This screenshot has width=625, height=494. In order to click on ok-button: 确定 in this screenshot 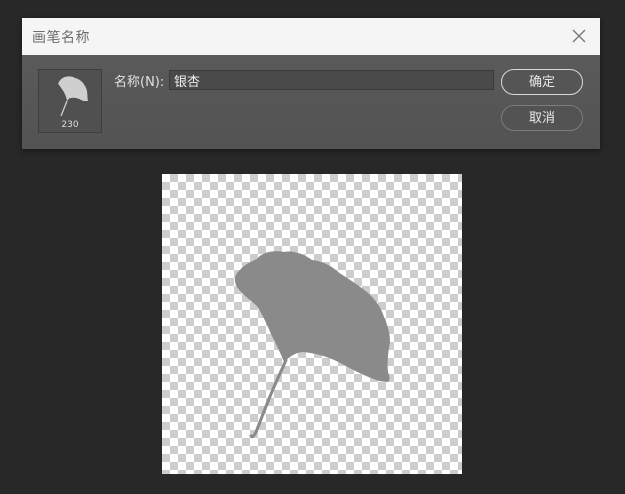, I will do `click(542, 82)`.